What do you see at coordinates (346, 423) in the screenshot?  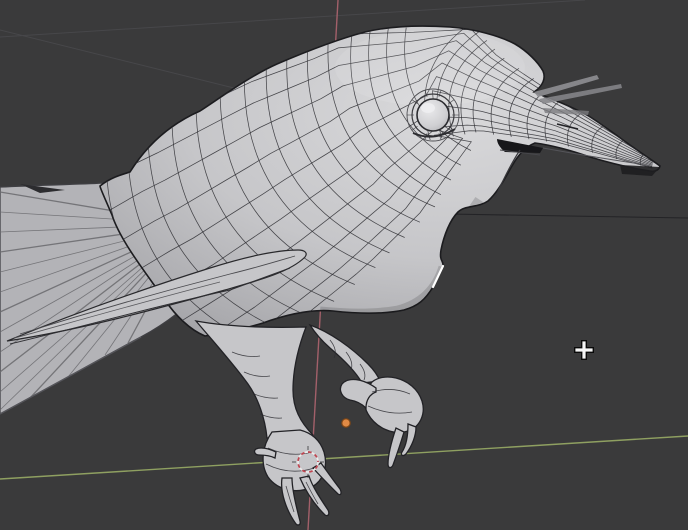 I see `object-origin-dot` at bounding box center [346, 423].